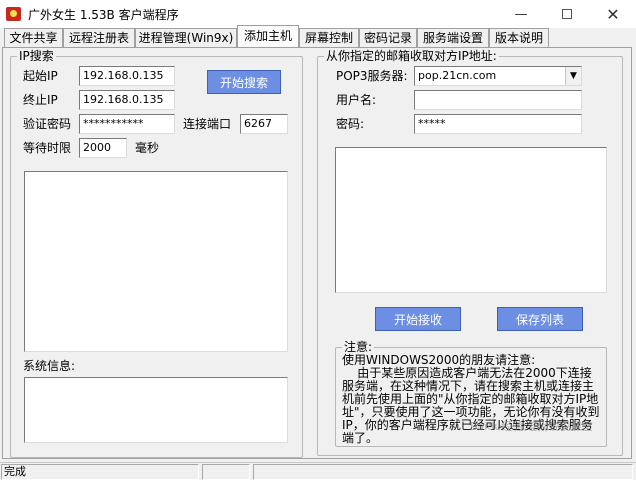 This screenshot has height=480, width=636. Describe the element at coordinates (329, 37) in the screenshot. I see `tab-screen-control: 屏幕控制` at that location.